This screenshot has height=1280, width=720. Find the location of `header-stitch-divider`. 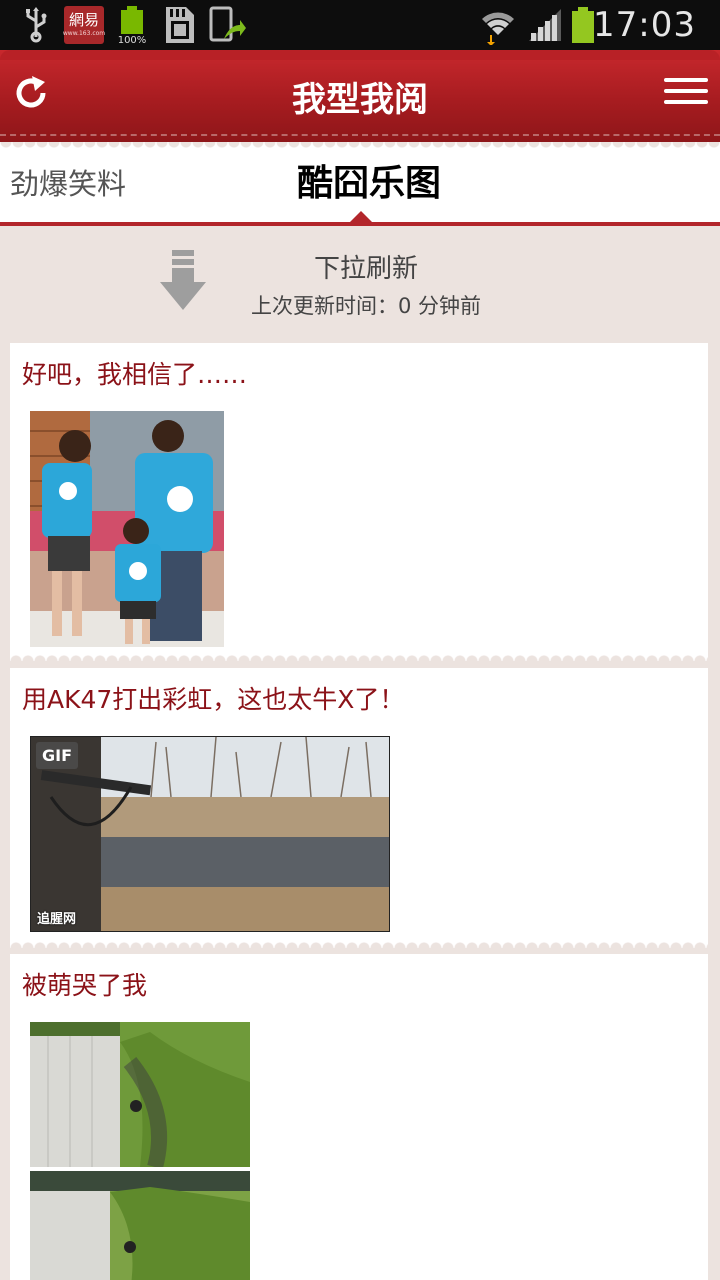

header-stitch-divider is located at coordinates (360, 135).